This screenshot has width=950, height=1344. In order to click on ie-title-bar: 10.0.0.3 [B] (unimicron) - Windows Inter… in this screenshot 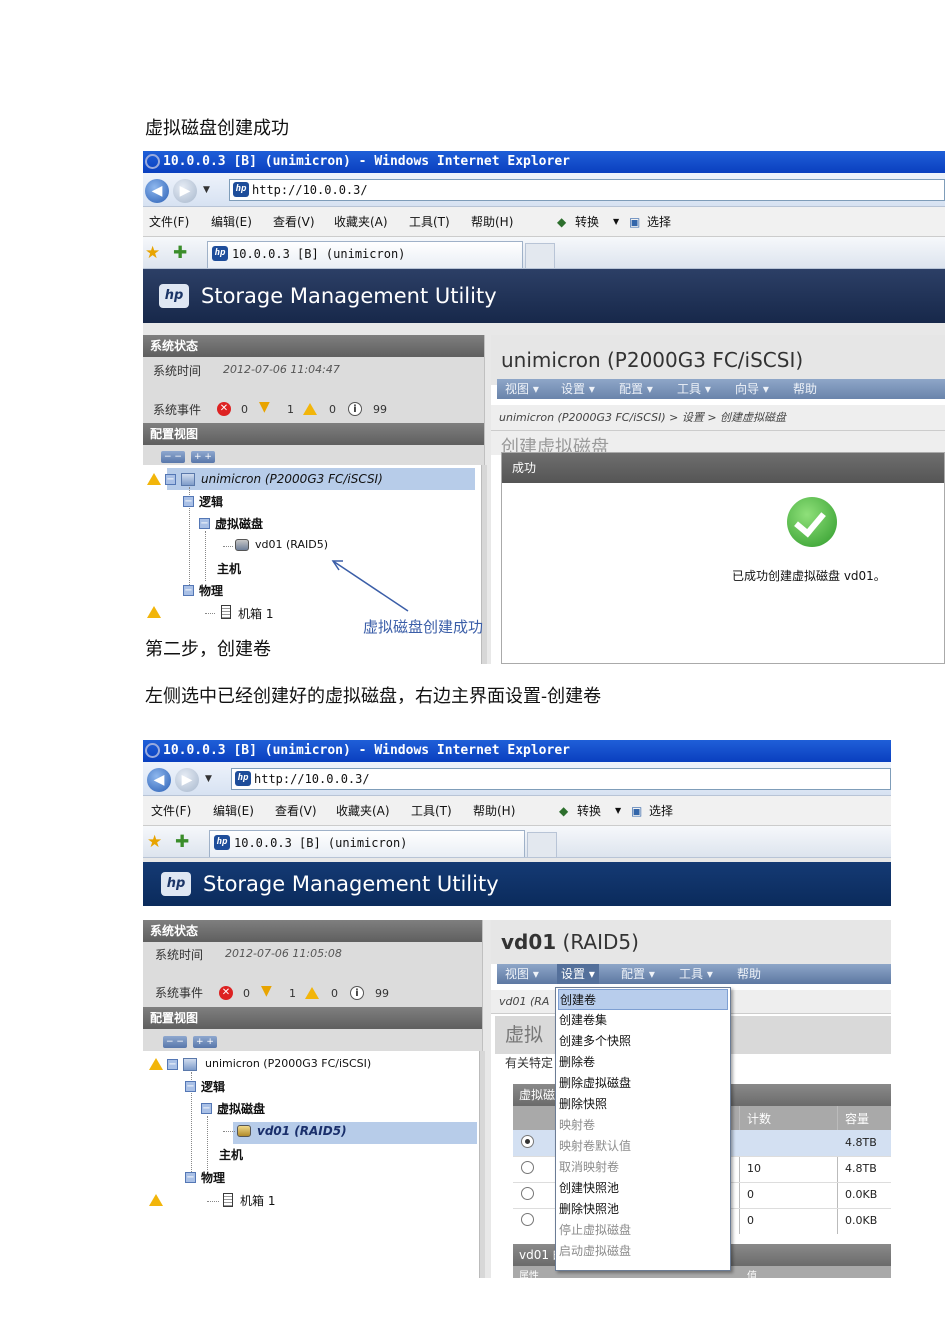, I will do `click(517, 751)`.